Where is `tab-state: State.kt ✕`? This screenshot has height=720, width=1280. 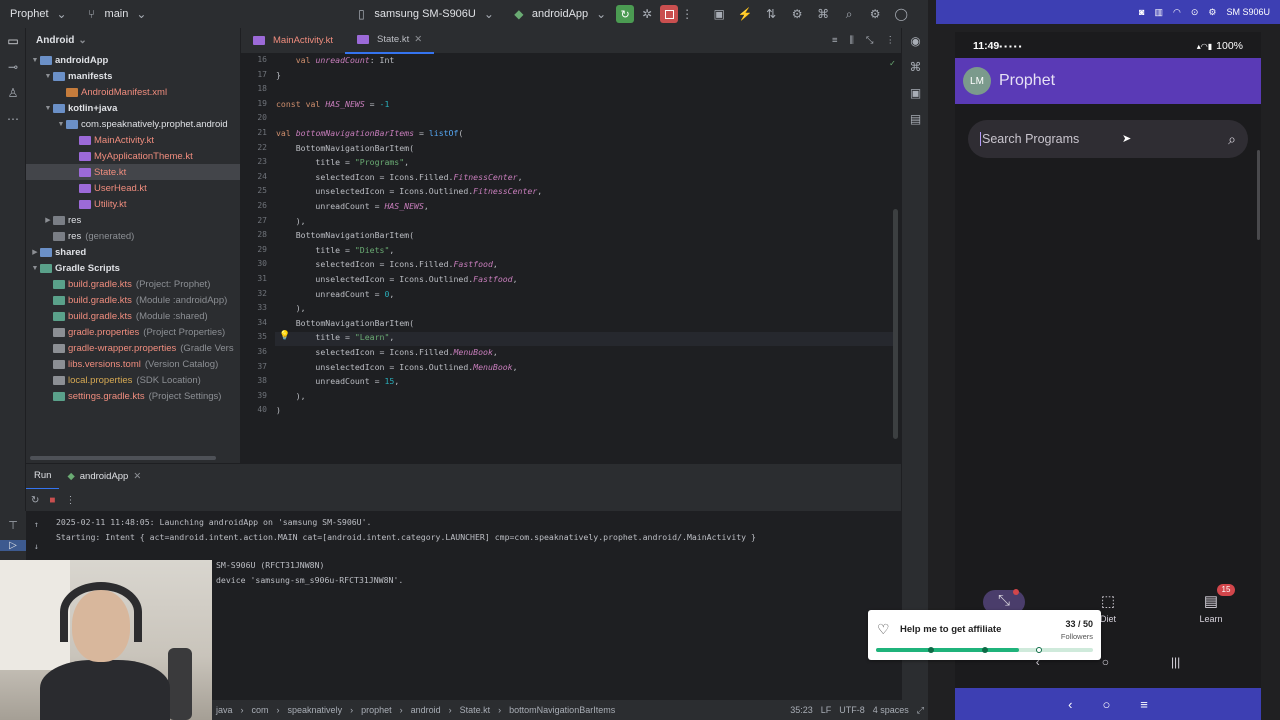 tab-state: State.kt ✕ is located at coordinates (390, 41).